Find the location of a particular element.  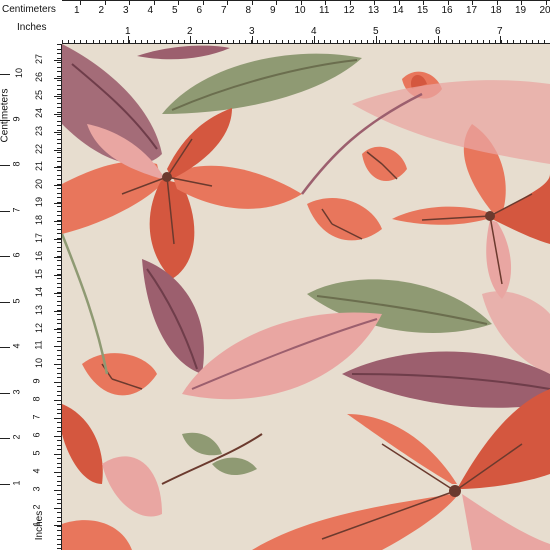

top-cm-number: 2 is located at coordinates (101, 10).